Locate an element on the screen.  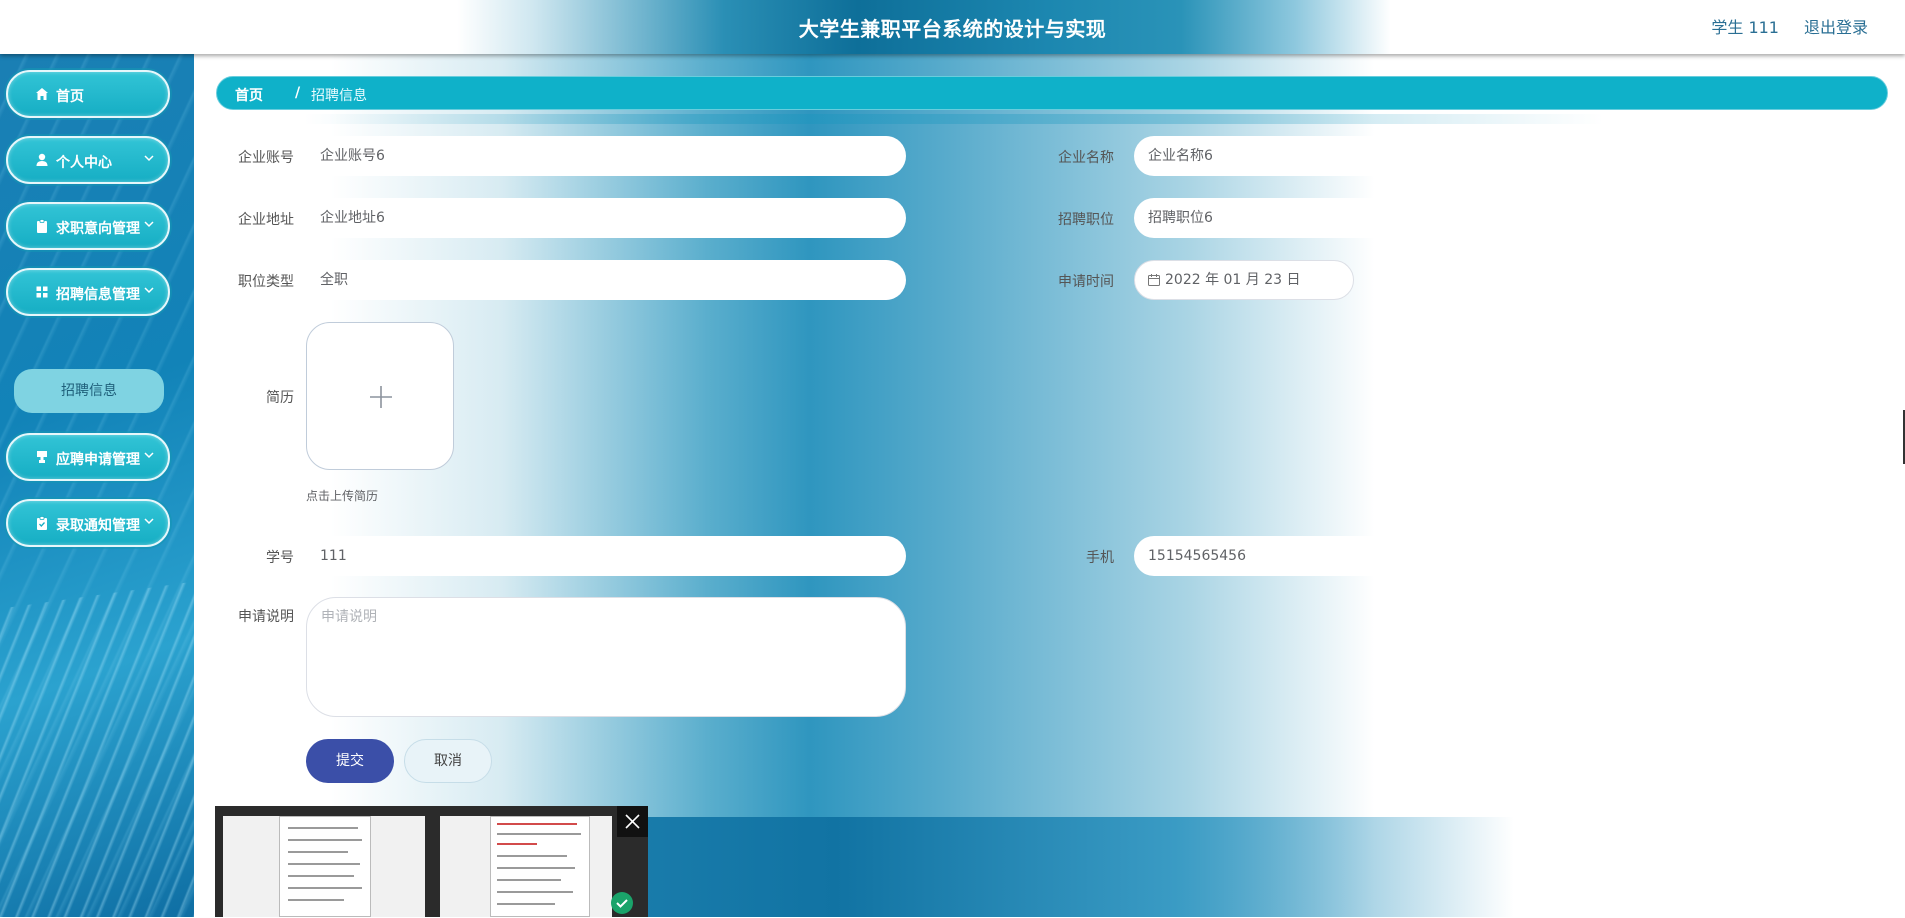
sidebar-item-label: 个人中心 is located at coordinates (84, 163).